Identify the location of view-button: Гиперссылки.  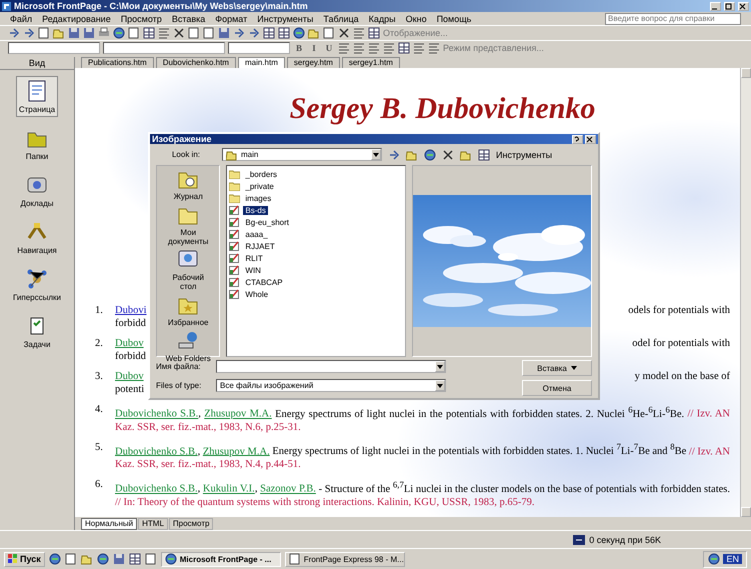
(37, 284).